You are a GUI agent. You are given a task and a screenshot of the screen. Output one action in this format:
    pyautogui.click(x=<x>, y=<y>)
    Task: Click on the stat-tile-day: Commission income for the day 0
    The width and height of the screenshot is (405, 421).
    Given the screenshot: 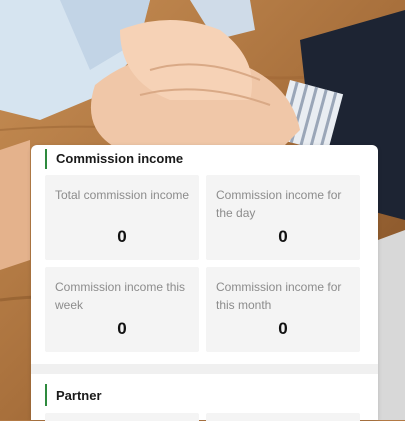 What is the action you would take?
    pyautogui.click(x=283, y=217)
    